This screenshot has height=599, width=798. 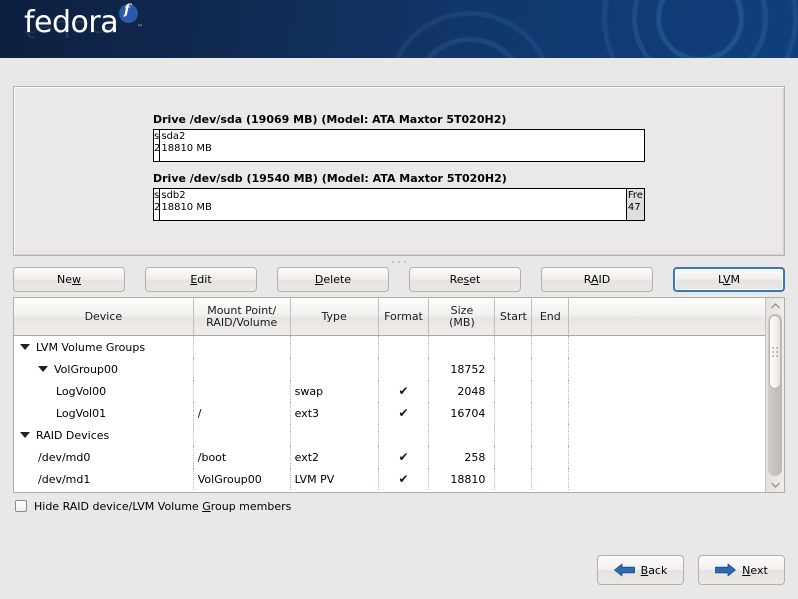 What do you see at coordinates (64, 479) in the screenshot?
I see `cell-device-label: /dev/md1` at bounding box center [64, 479].